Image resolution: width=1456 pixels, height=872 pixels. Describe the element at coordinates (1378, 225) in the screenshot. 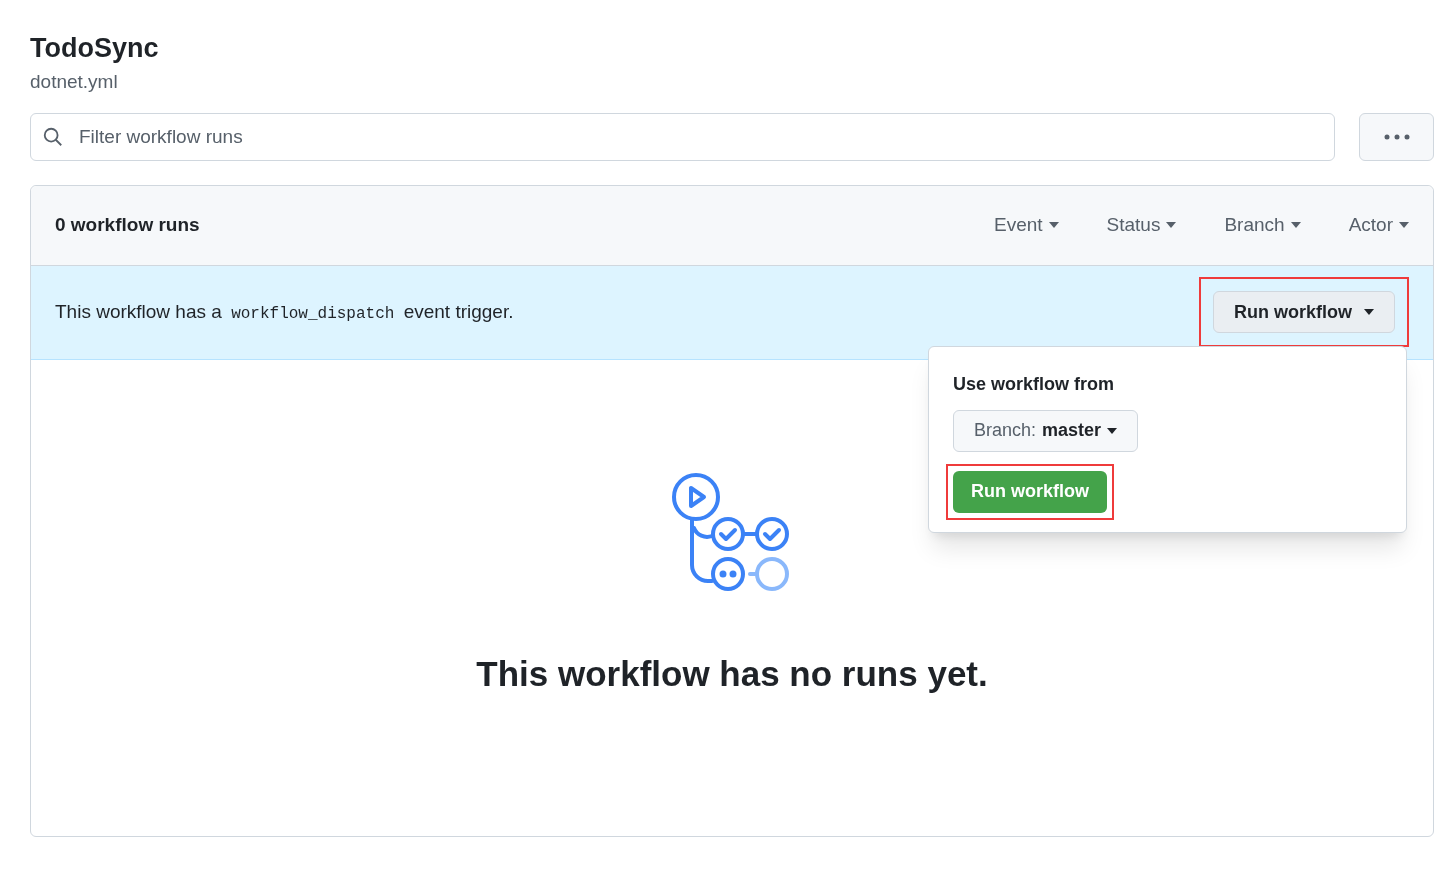

I see `filter-dropdown: Actor` at that location.